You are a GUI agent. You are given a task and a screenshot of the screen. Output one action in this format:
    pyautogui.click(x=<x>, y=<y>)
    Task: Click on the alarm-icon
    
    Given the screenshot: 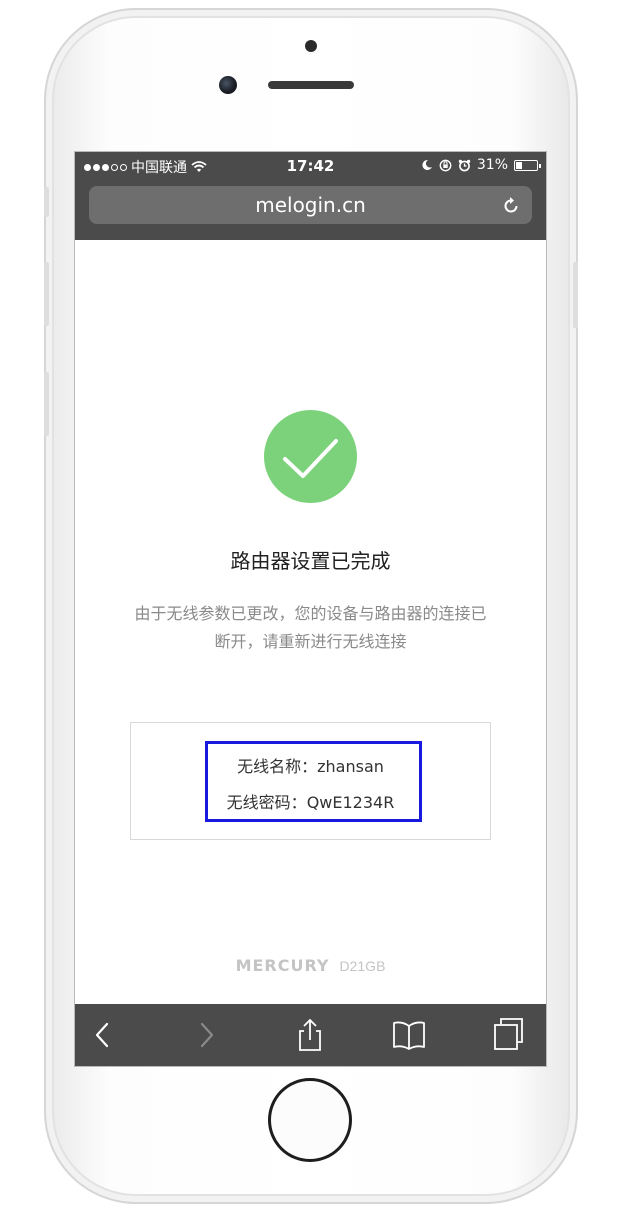 What is the action you would take?
    pyautogui.click(x=464, y=165)
    